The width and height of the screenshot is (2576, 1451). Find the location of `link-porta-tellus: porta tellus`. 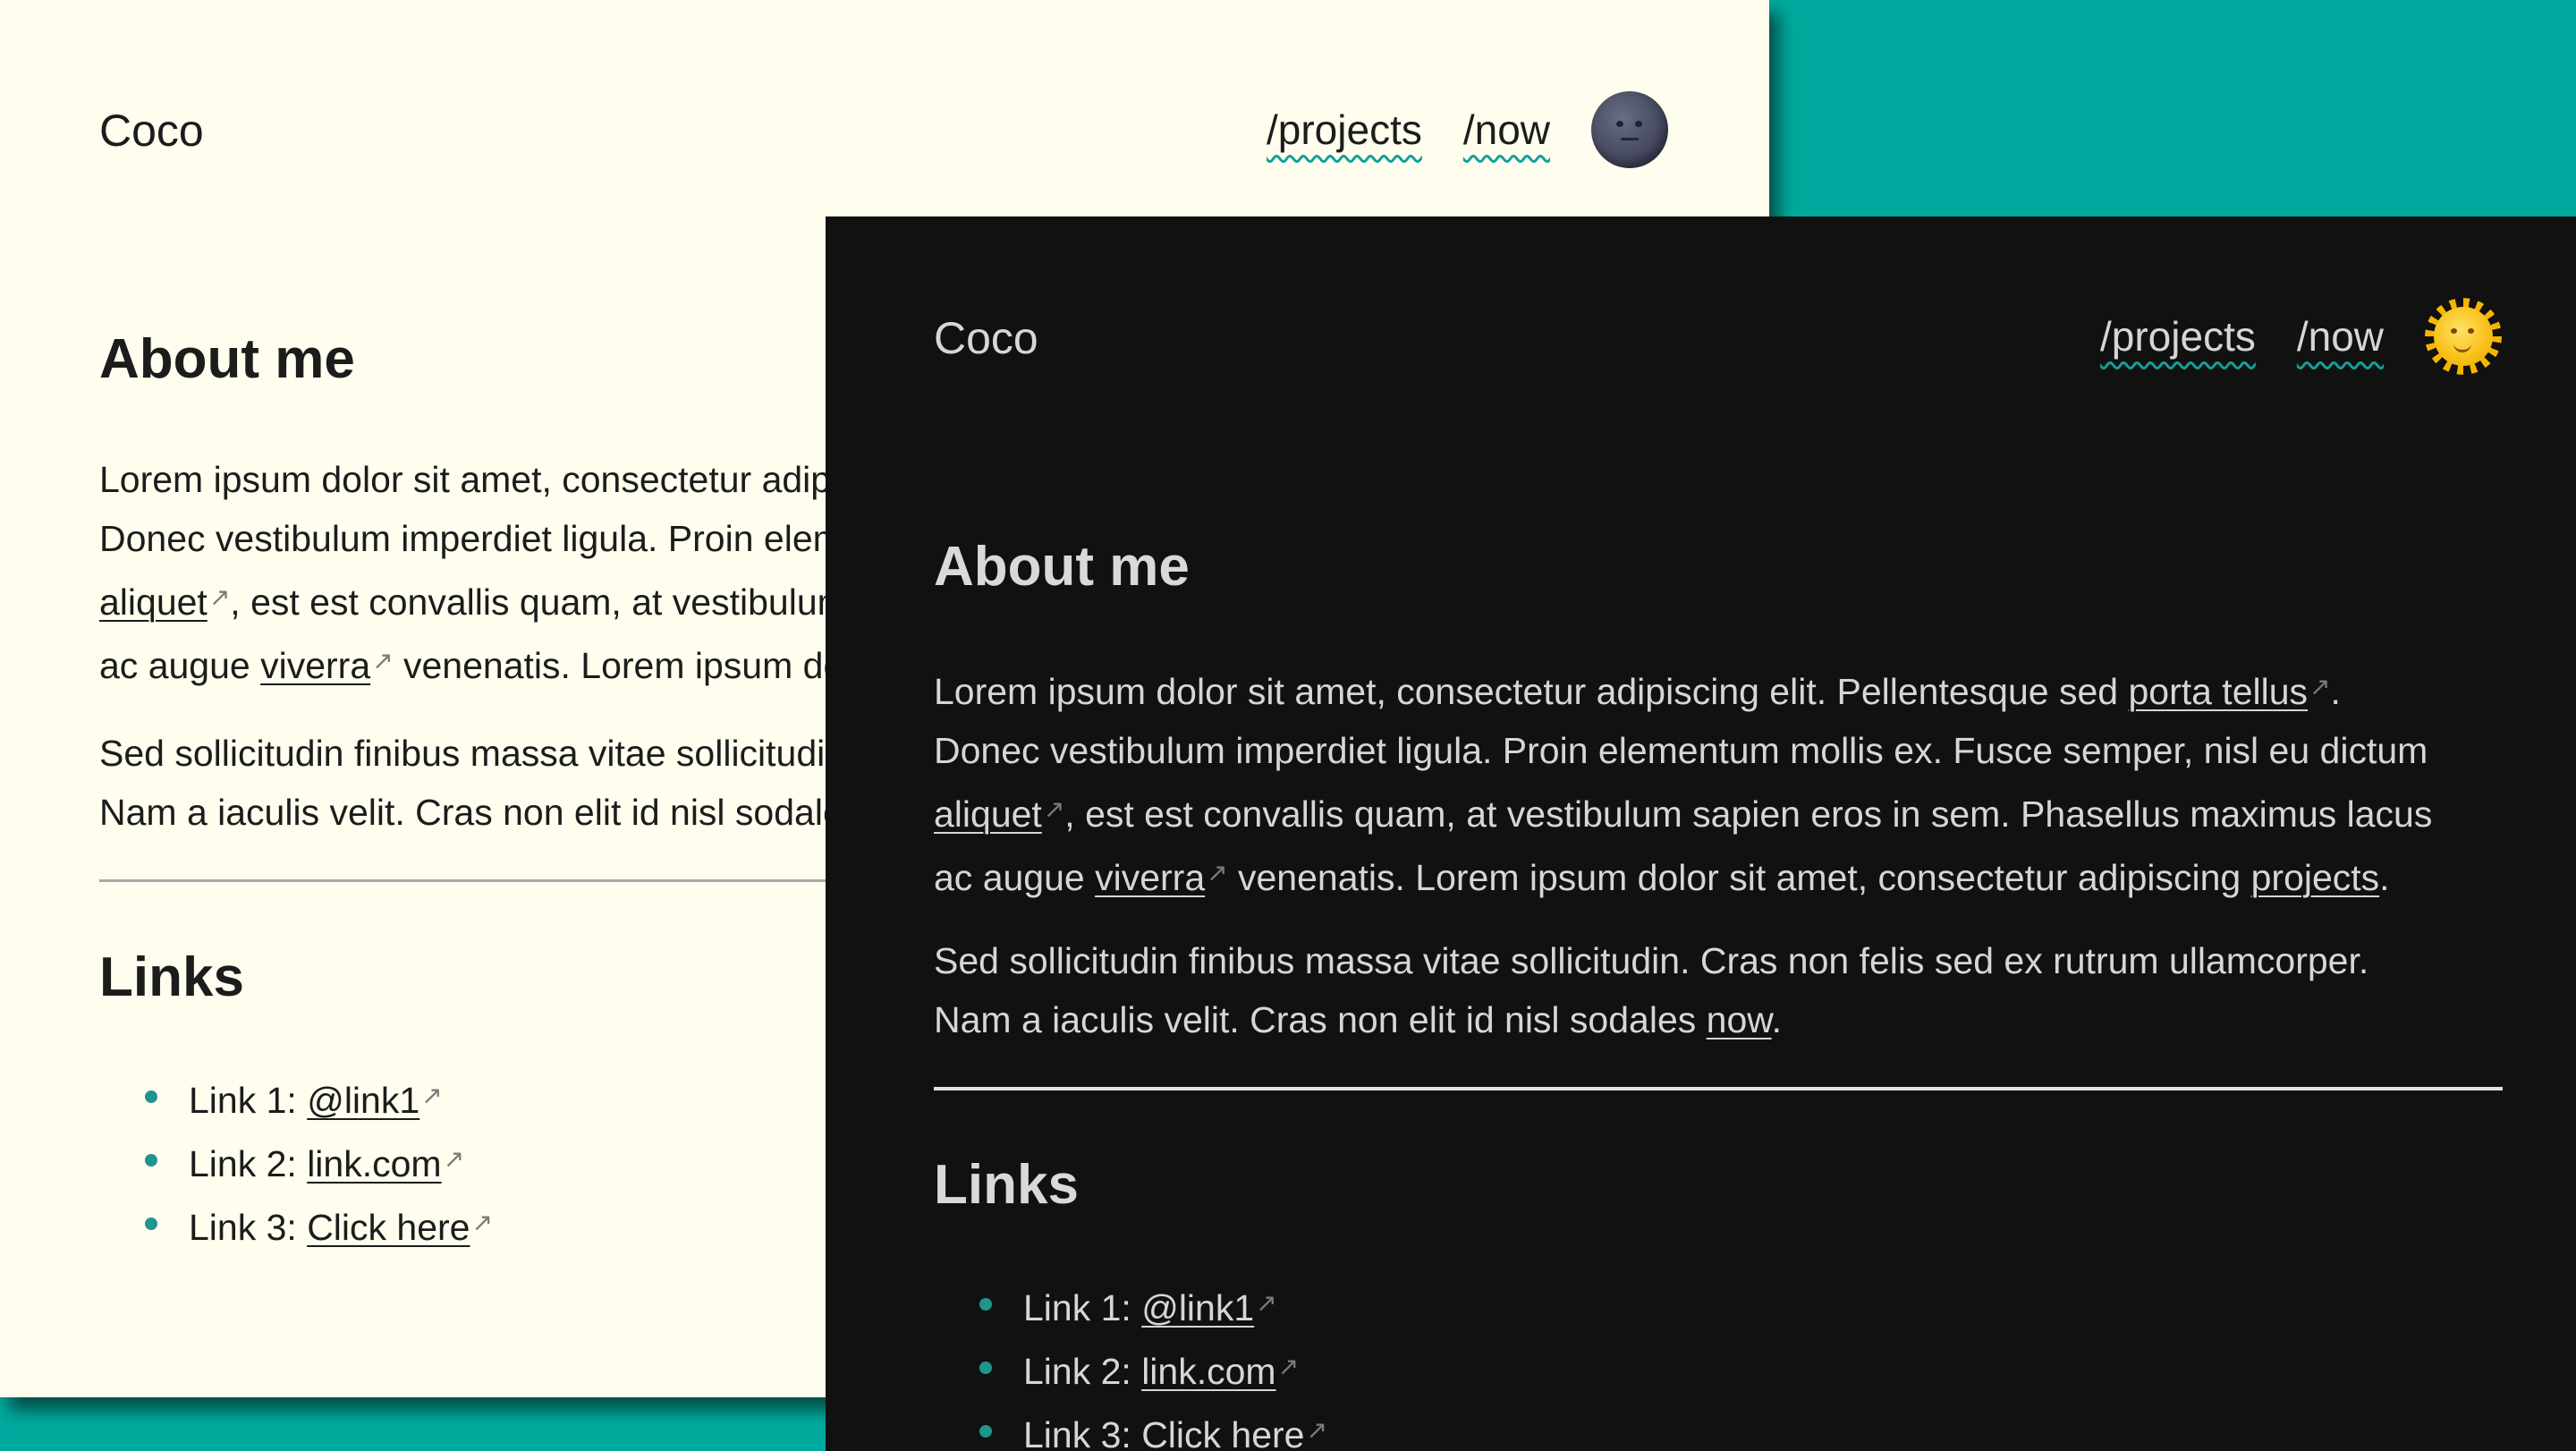

link-porta-tellus: porta tellus is located at coordinates (2218, 691).